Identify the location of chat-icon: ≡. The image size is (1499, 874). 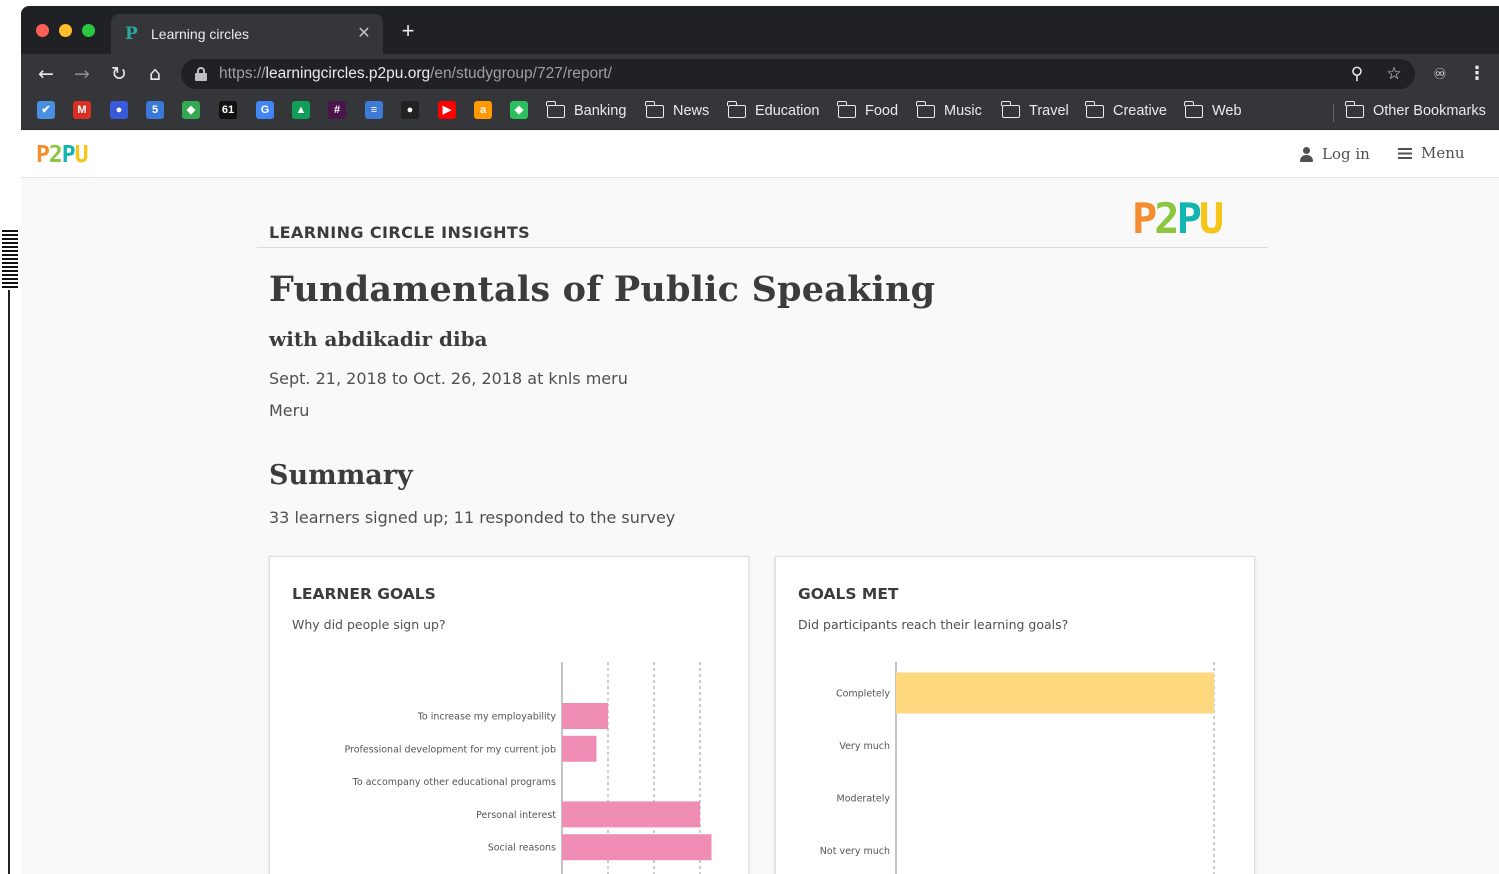
(374, 110).